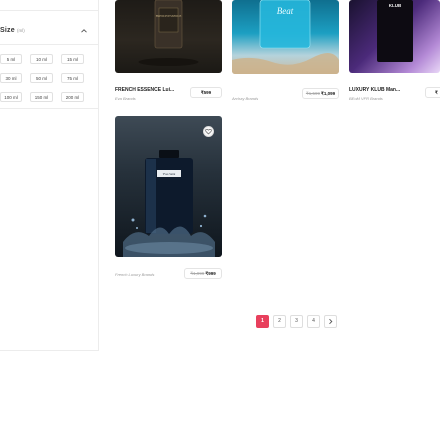  I want to click on price-current: ₹999, so click(210, 273).